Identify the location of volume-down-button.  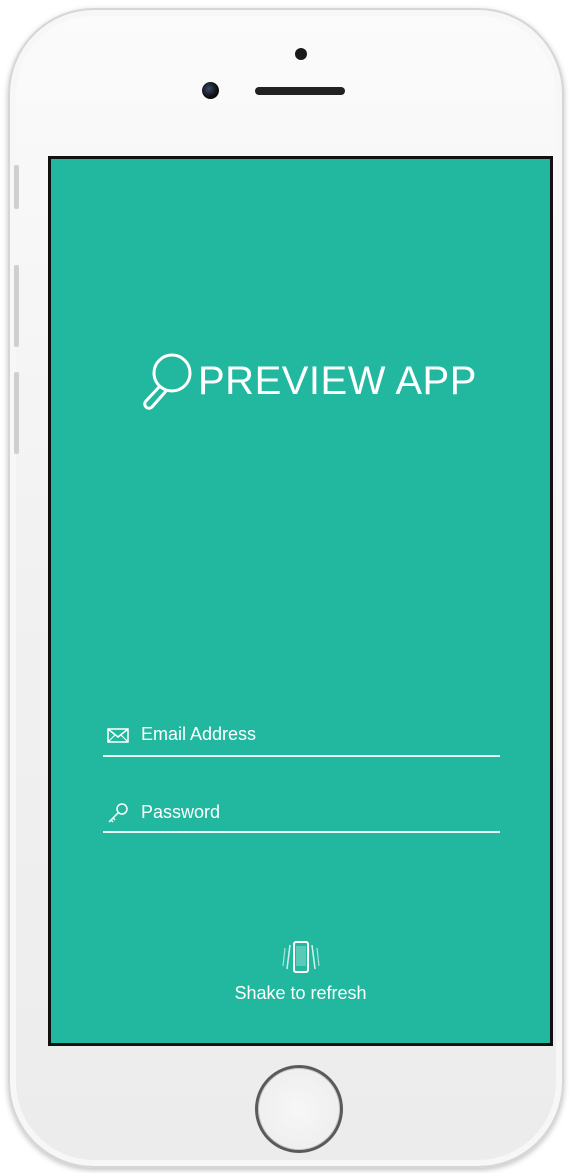
(16, 413).